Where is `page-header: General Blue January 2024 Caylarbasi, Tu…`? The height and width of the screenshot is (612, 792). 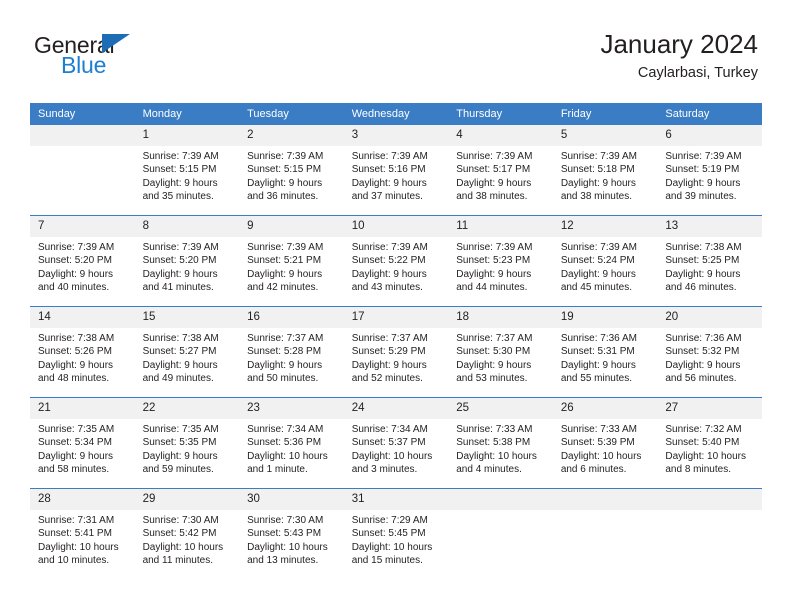 page-header: General Blue January 2024 Caylarbasi, Tu… is located at coordinates (396, 61).